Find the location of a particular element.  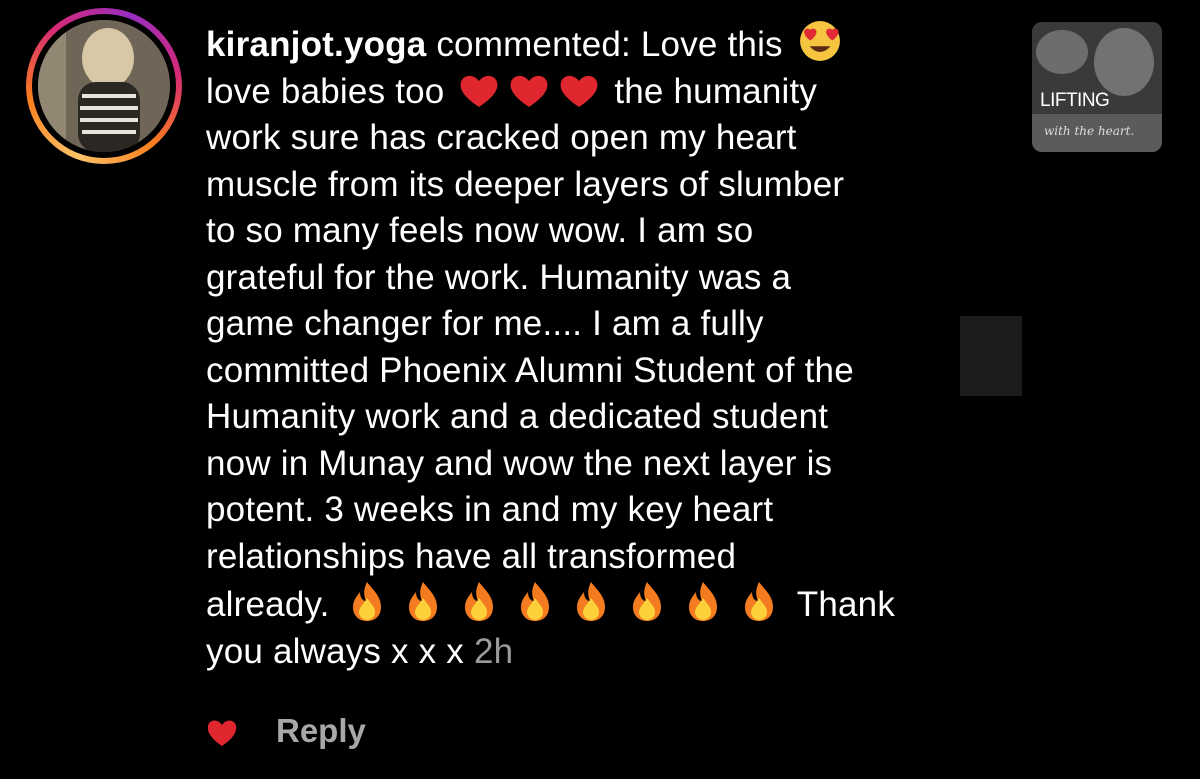

comment-line-5: to so many feels now wow. I am so is located at coordinates (480, 230).